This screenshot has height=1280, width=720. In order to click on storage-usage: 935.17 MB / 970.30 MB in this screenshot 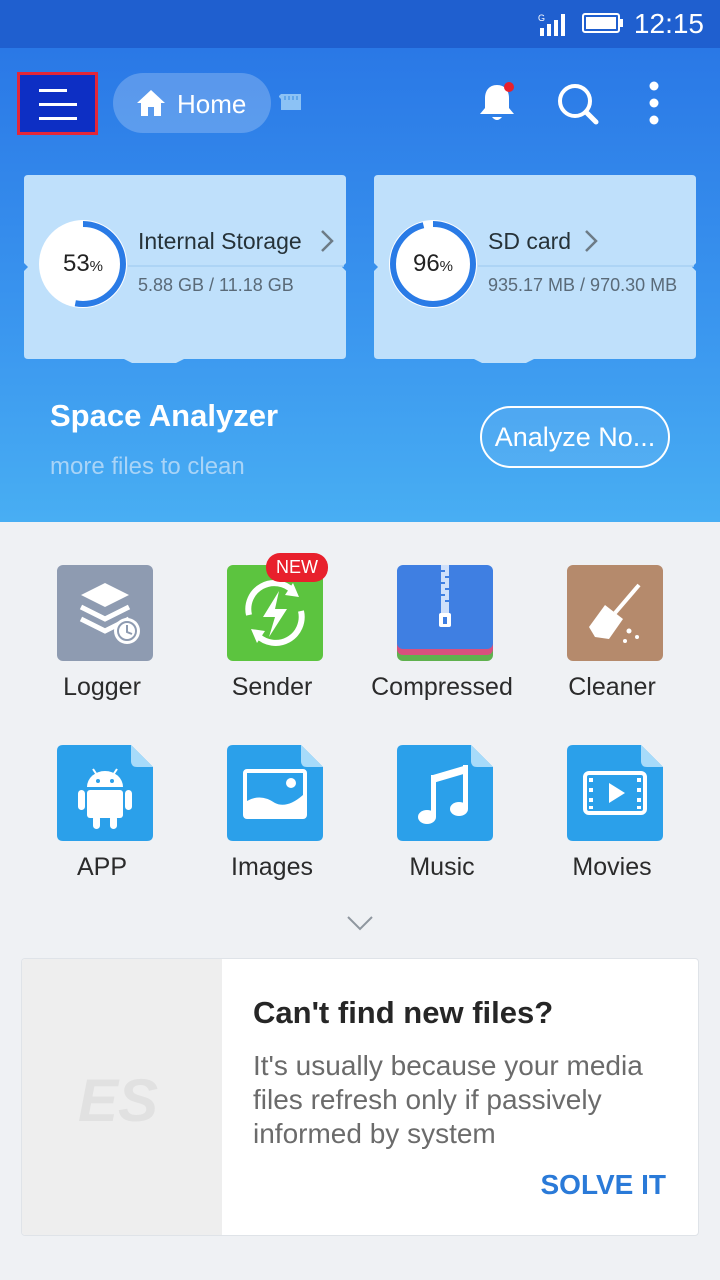, I will do `click(583, 285)`.